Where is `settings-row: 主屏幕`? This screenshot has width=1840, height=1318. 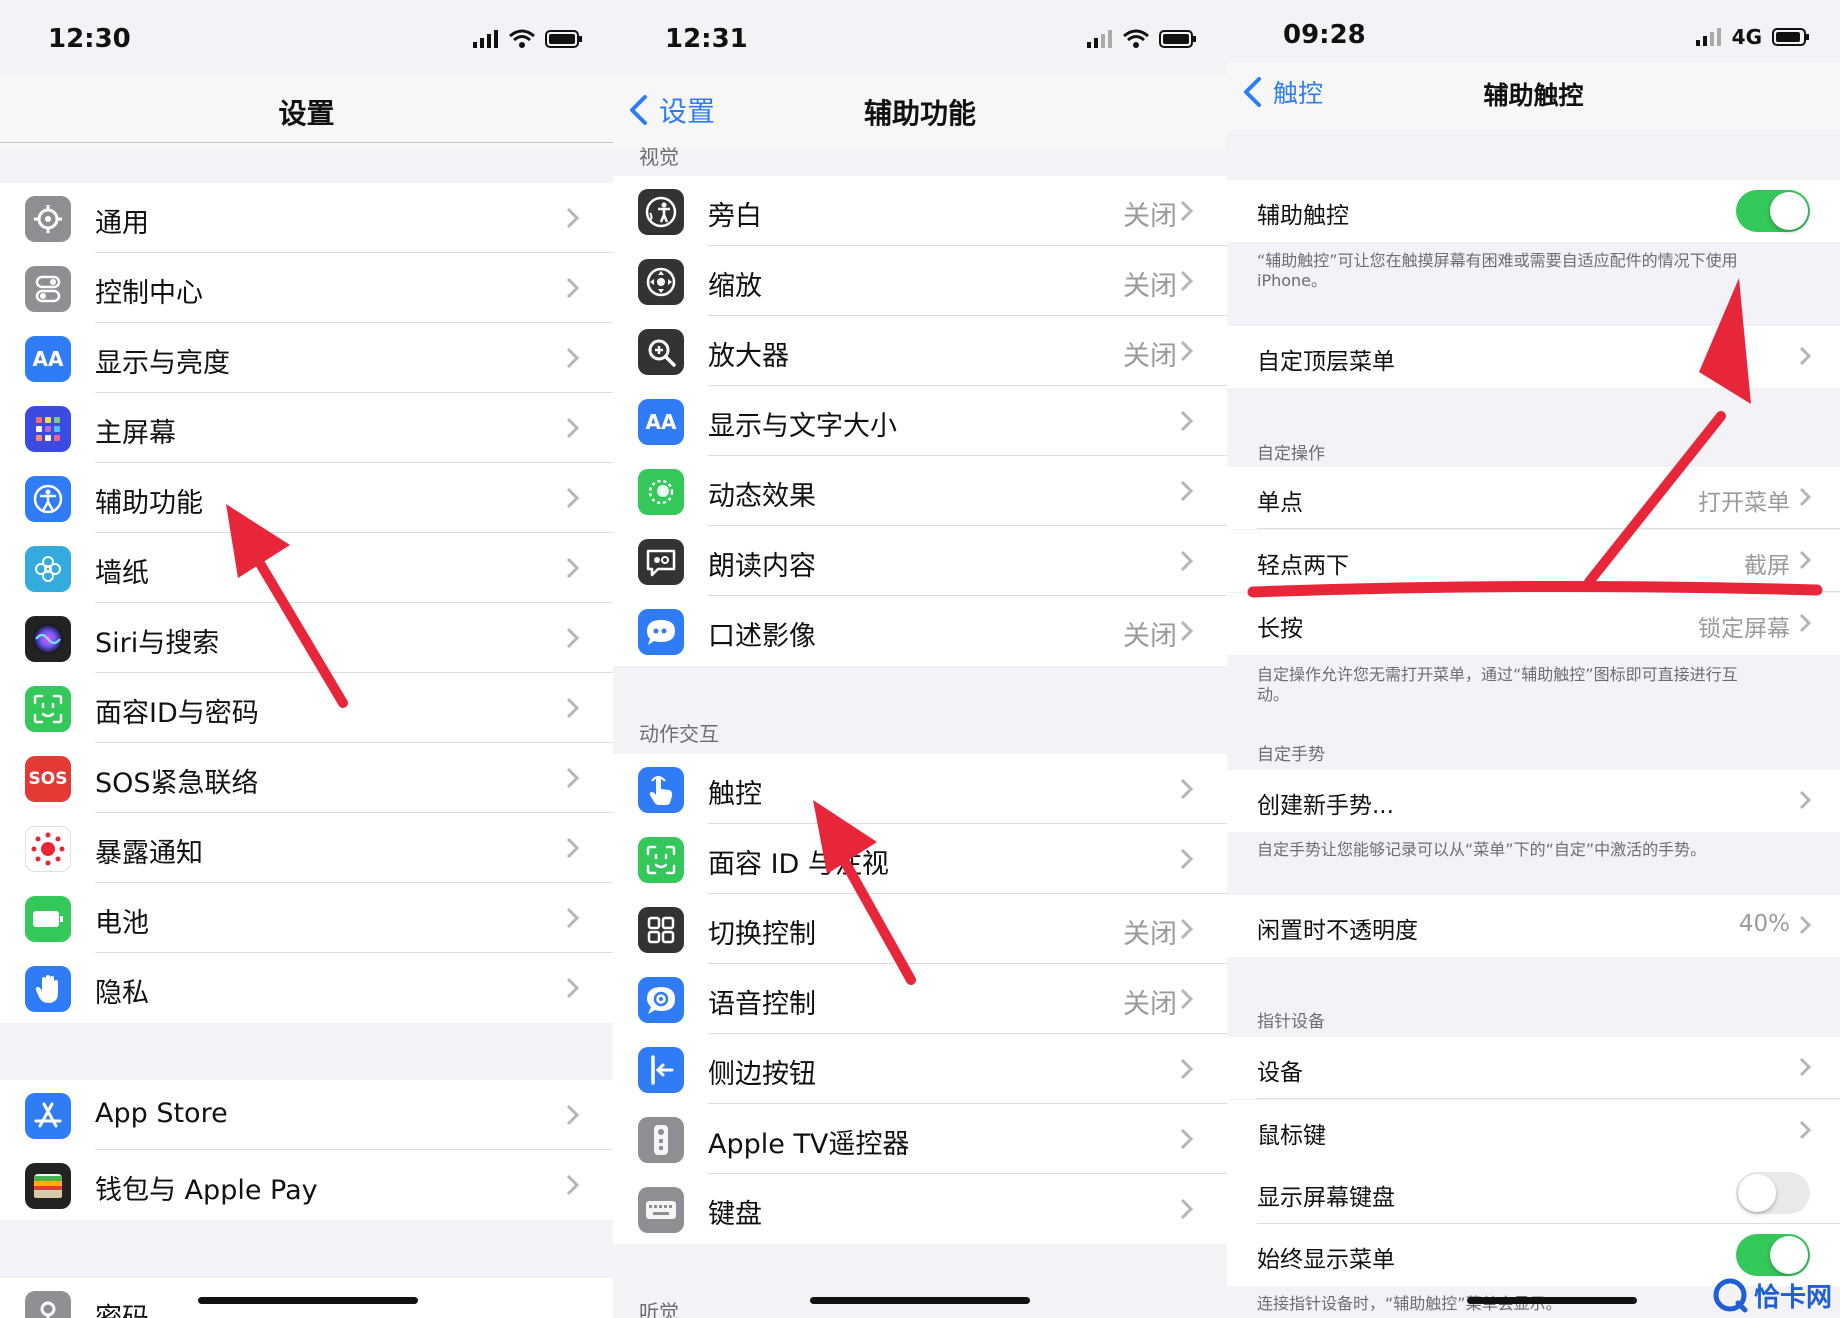 settings-row: 主屏幕 is located at coordinates (306, 428).